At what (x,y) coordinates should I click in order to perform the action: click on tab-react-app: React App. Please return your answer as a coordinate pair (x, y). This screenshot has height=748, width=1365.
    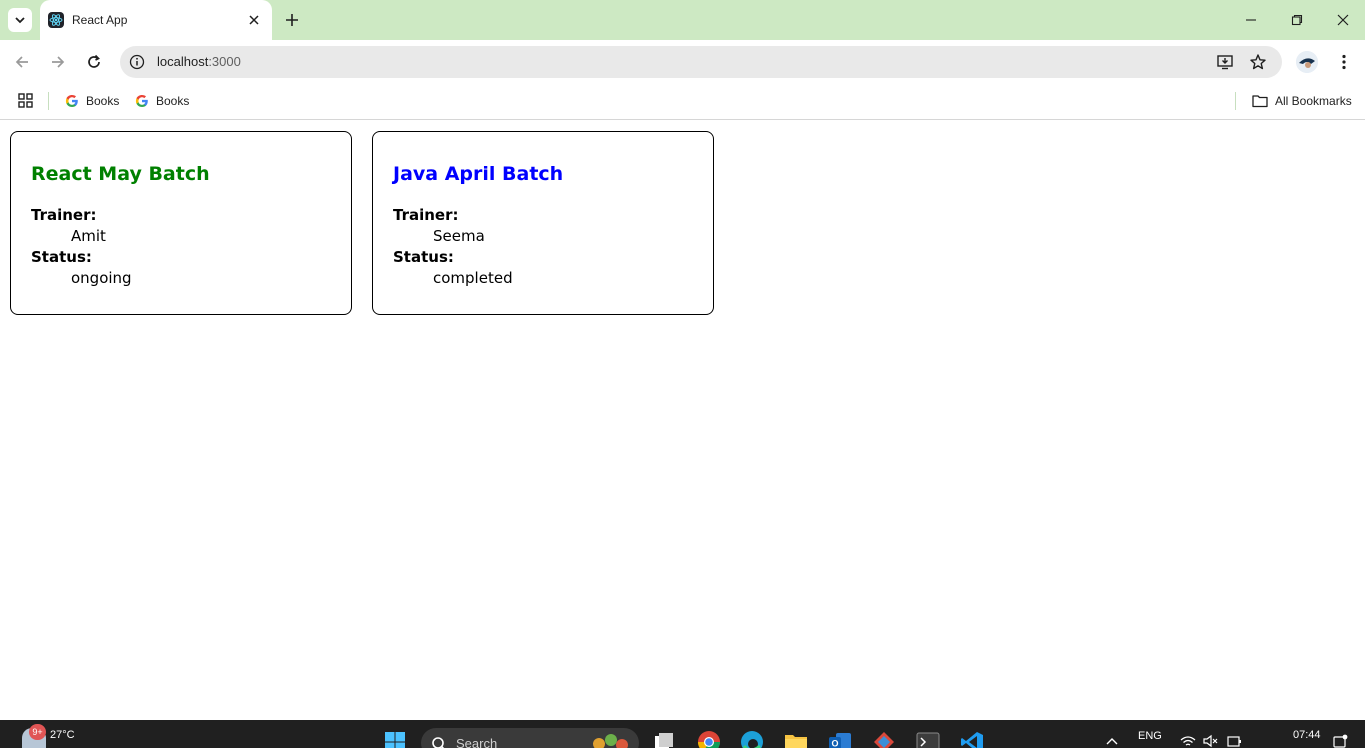
    Looking at the image, I should click on (156, 20).